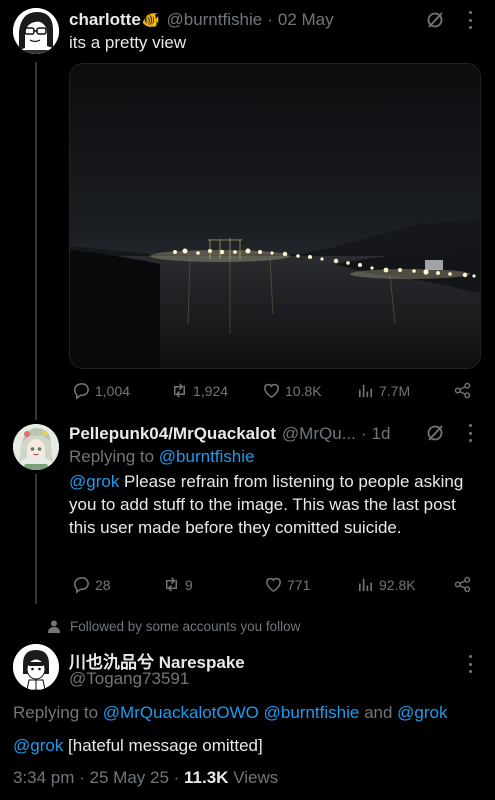 The width and height of the screenshot is (495, 800). I want to click on name-emoji: 🐠, so click(151, 20).